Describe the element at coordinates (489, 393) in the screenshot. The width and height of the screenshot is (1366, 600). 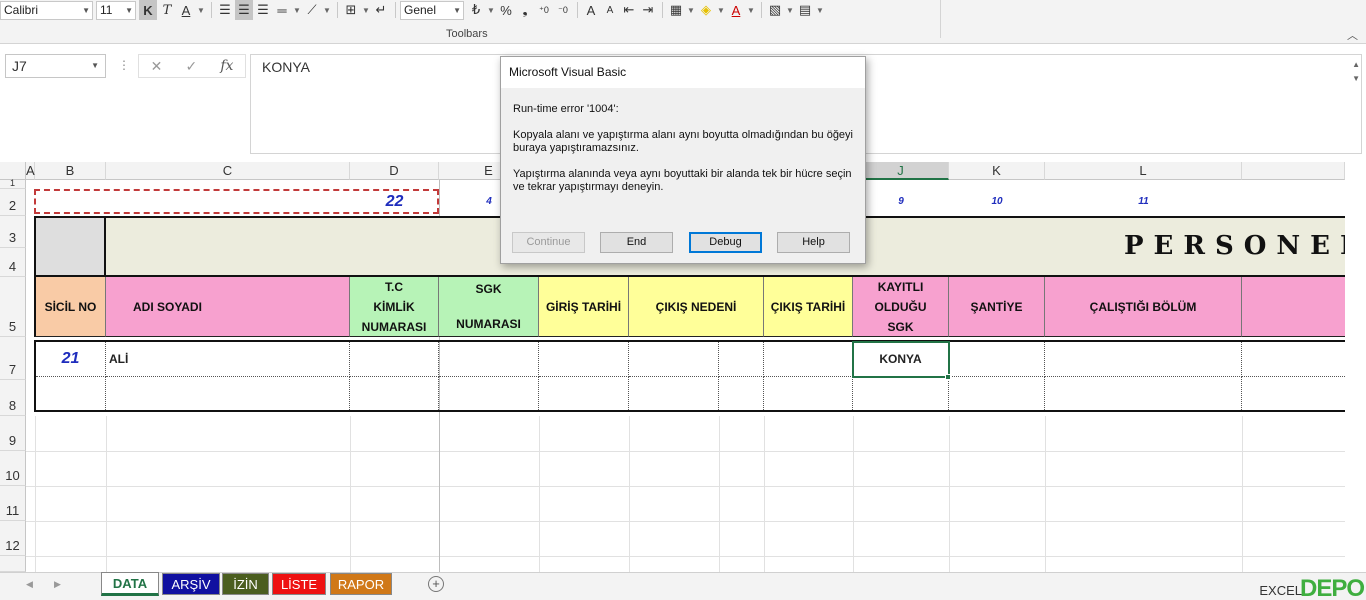
I see `cell-e8` at that location.